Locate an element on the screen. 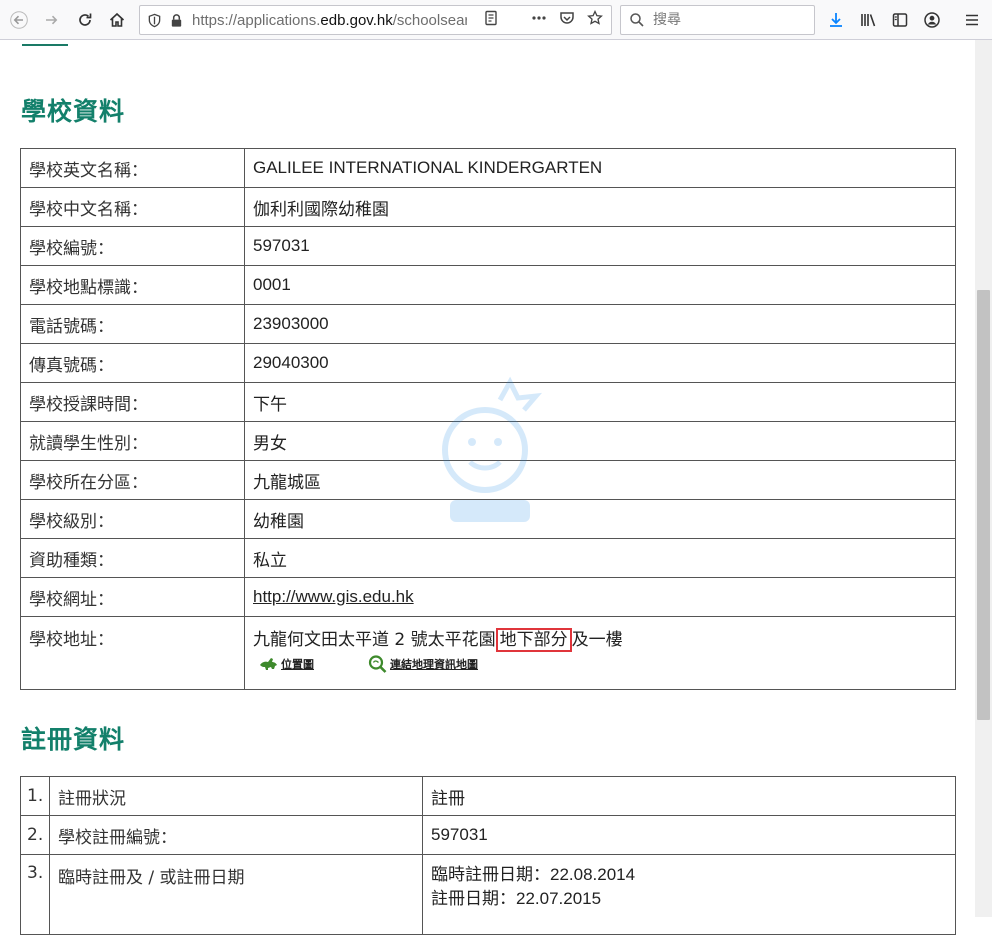 The width and height of the screenshot is (992, 935). row-value: 幼稚園 is located at coordinates (600, 519).